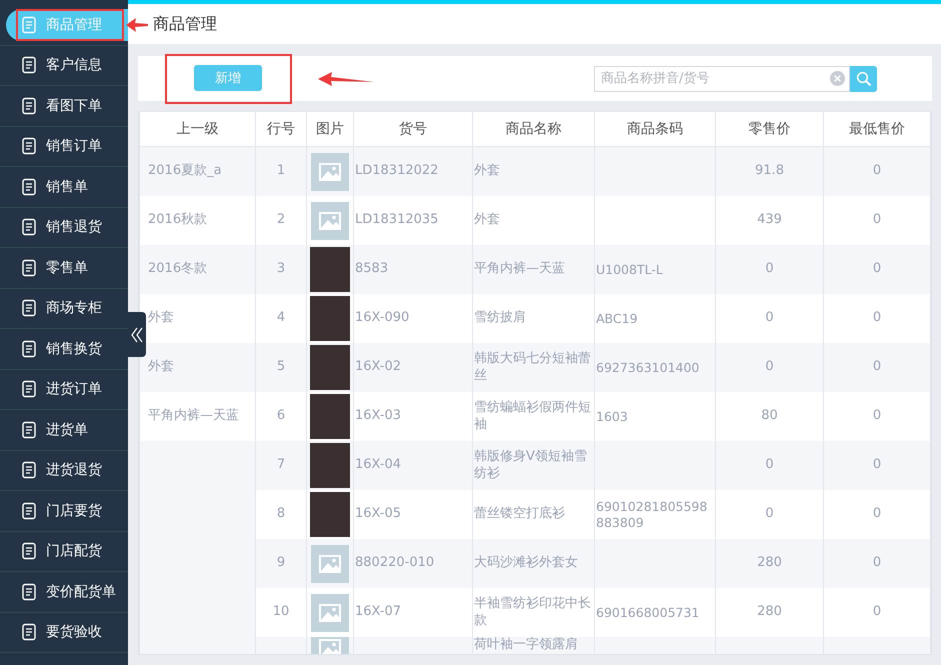 This screenshot has width=941, height=665. What do you see at coordinates (64, 106) in the screenshot?
I see `sidebar-item: 看图下单` at bounding box center [64, 106].